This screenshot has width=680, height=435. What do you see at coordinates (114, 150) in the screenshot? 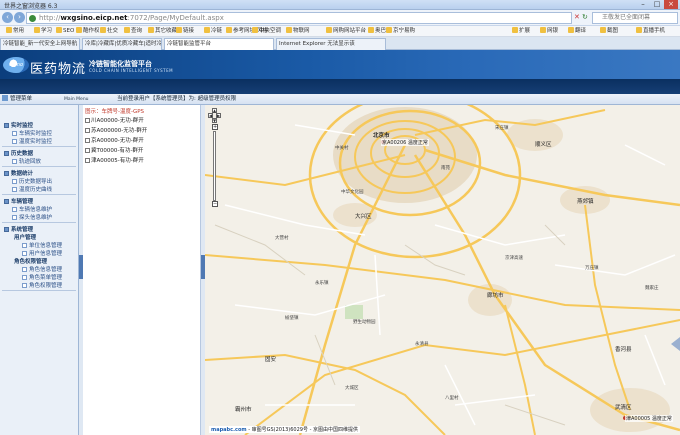
I see `vehicle-item: 冀T00000-有功-群开` at bounding box center [114, 150].